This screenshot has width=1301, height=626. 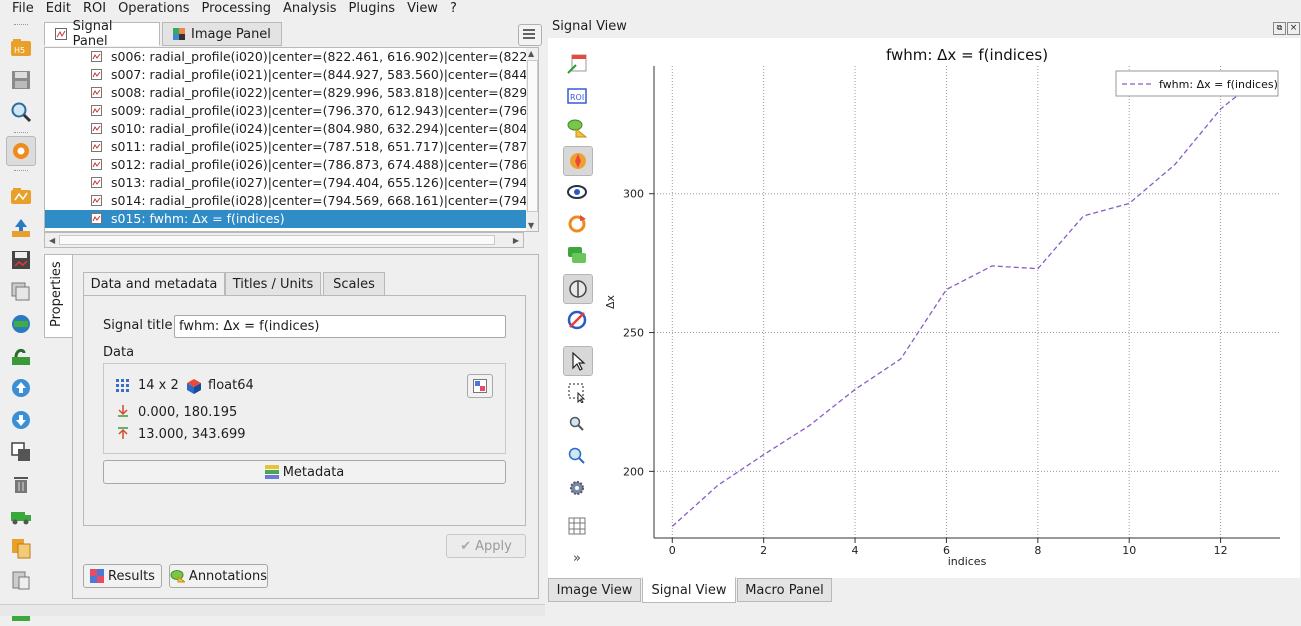 I want to click on menu-help: ?, so click(x=453, y=9).